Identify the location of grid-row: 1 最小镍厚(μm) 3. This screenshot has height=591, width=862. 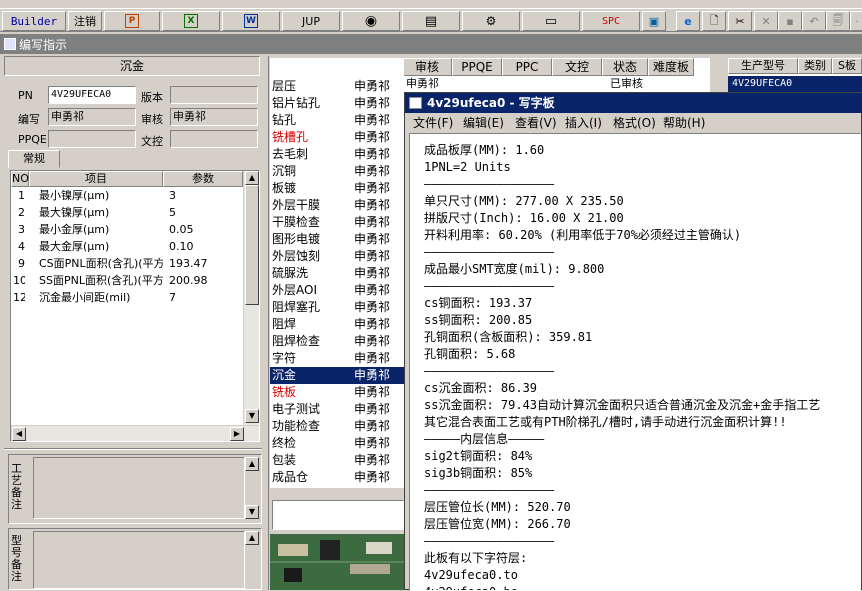
(127, 196).